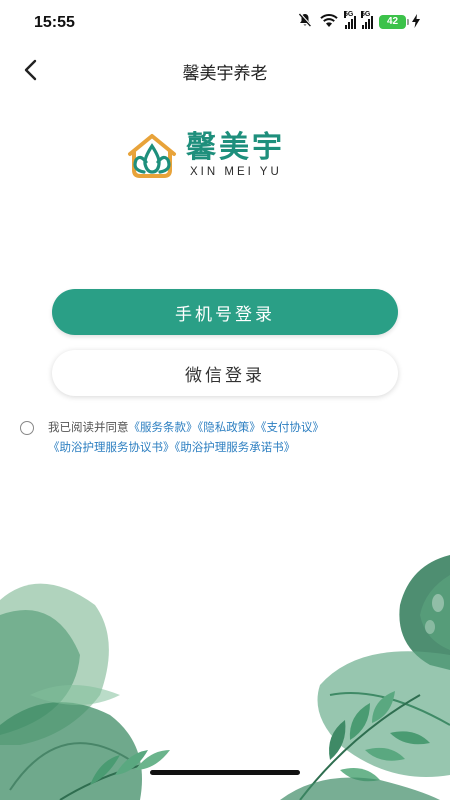 Image resolution: width=450 pixels, height=800 pixels. What do you see at coordinates (225, 373) in the screenshot?
I see `wechat-login-button: 微信登录` at bounding box center [225, 373].